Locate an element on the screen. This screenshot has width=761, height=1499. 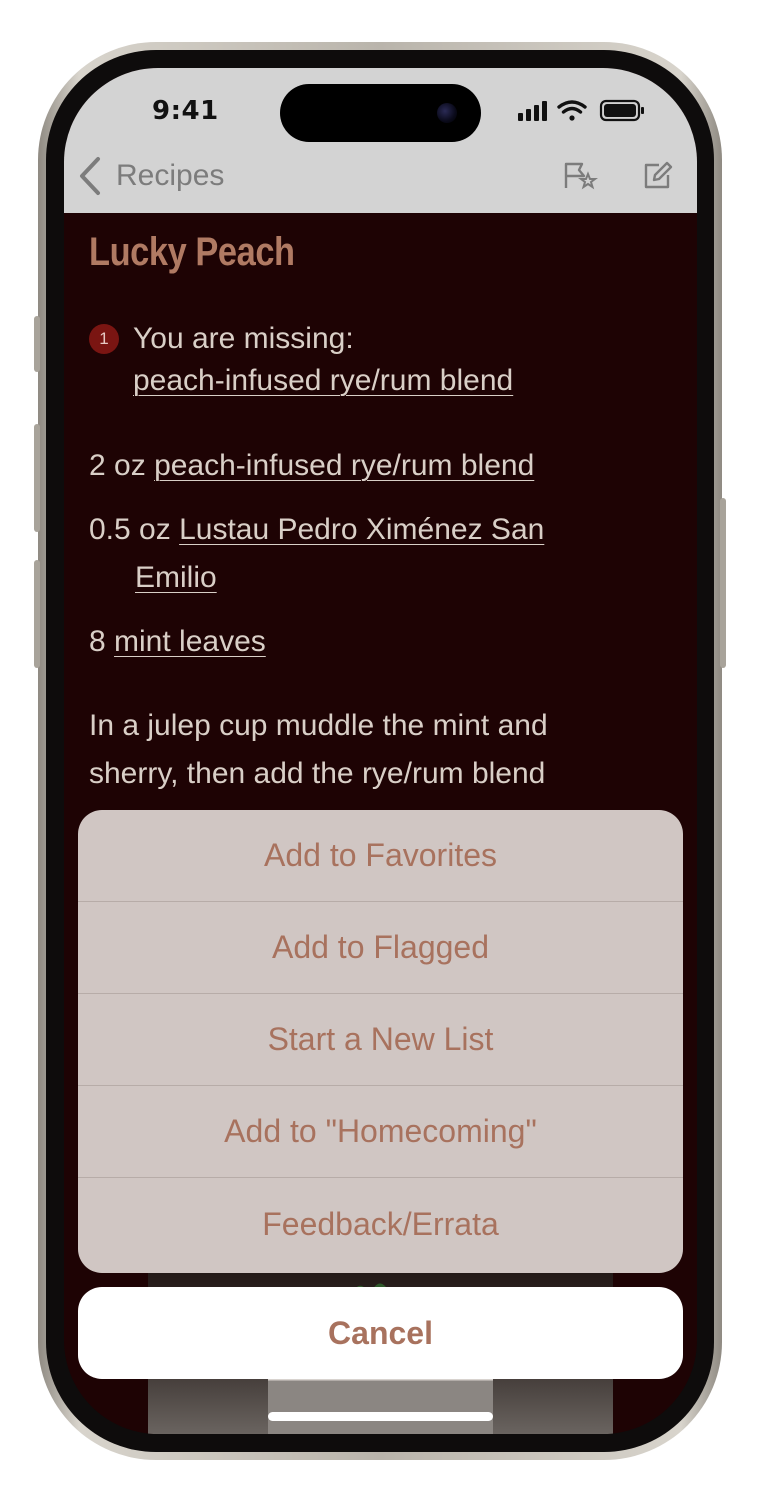
wifi-icon is located at coordinates (572, 110).